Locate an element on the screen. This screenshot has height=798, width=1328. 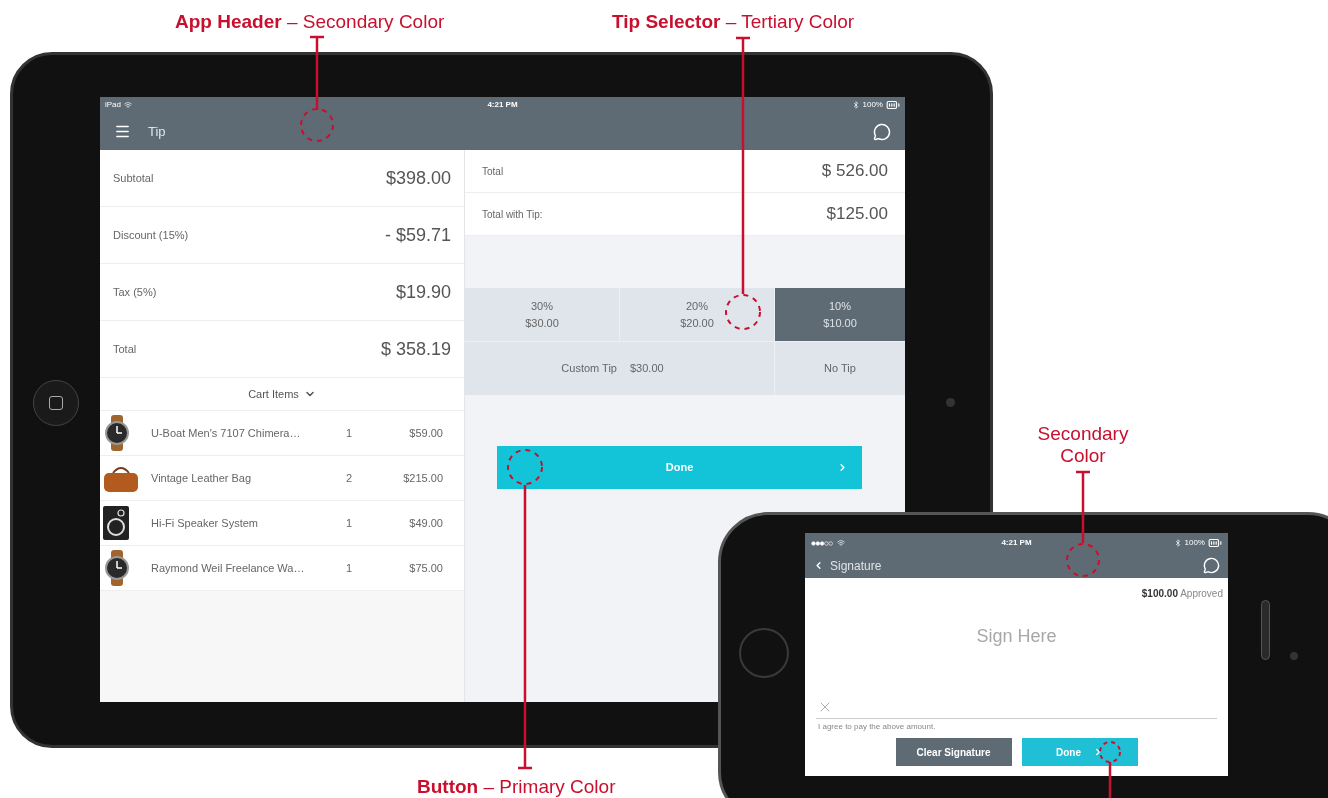
total-label: Total with Tip: is located at coordinates (512, 214).